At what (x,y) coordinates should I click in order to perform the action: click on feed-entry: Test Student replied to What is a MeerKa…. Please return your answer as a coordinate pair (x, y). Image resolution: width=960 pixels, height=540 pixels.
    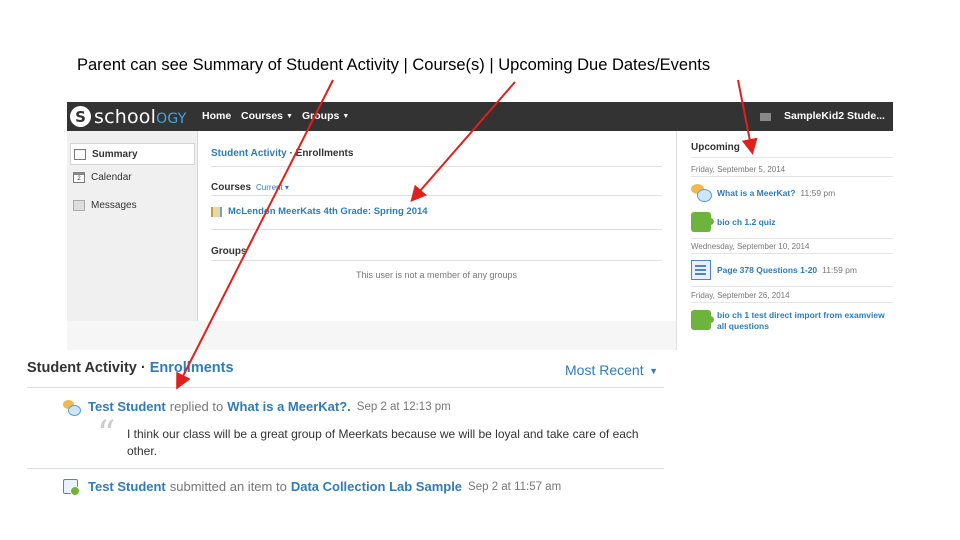
    Looking at the image, I should click on (269, 406).